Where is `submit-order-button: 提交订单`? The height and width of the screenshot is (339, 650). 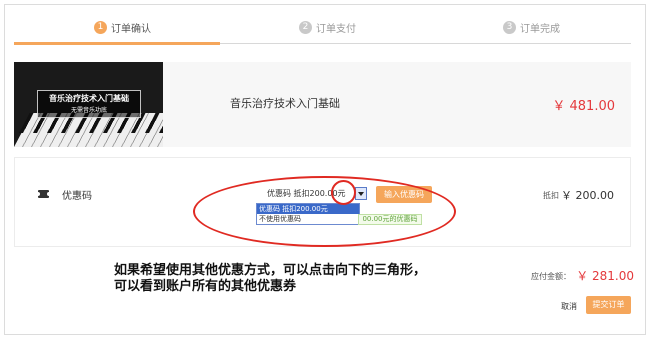 submit-order-button: 提交订单 is located at coordinates (608, 305).